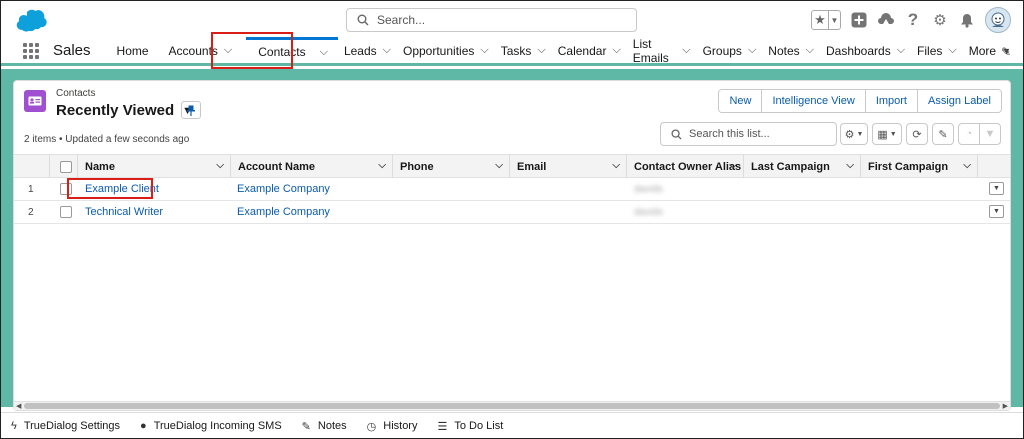 The width and height of the screenshot is (1024, 439). Describe the element at coordinates (324, 426) in the screenshot. I see `utility-notes: ✎ Notes` at that location.